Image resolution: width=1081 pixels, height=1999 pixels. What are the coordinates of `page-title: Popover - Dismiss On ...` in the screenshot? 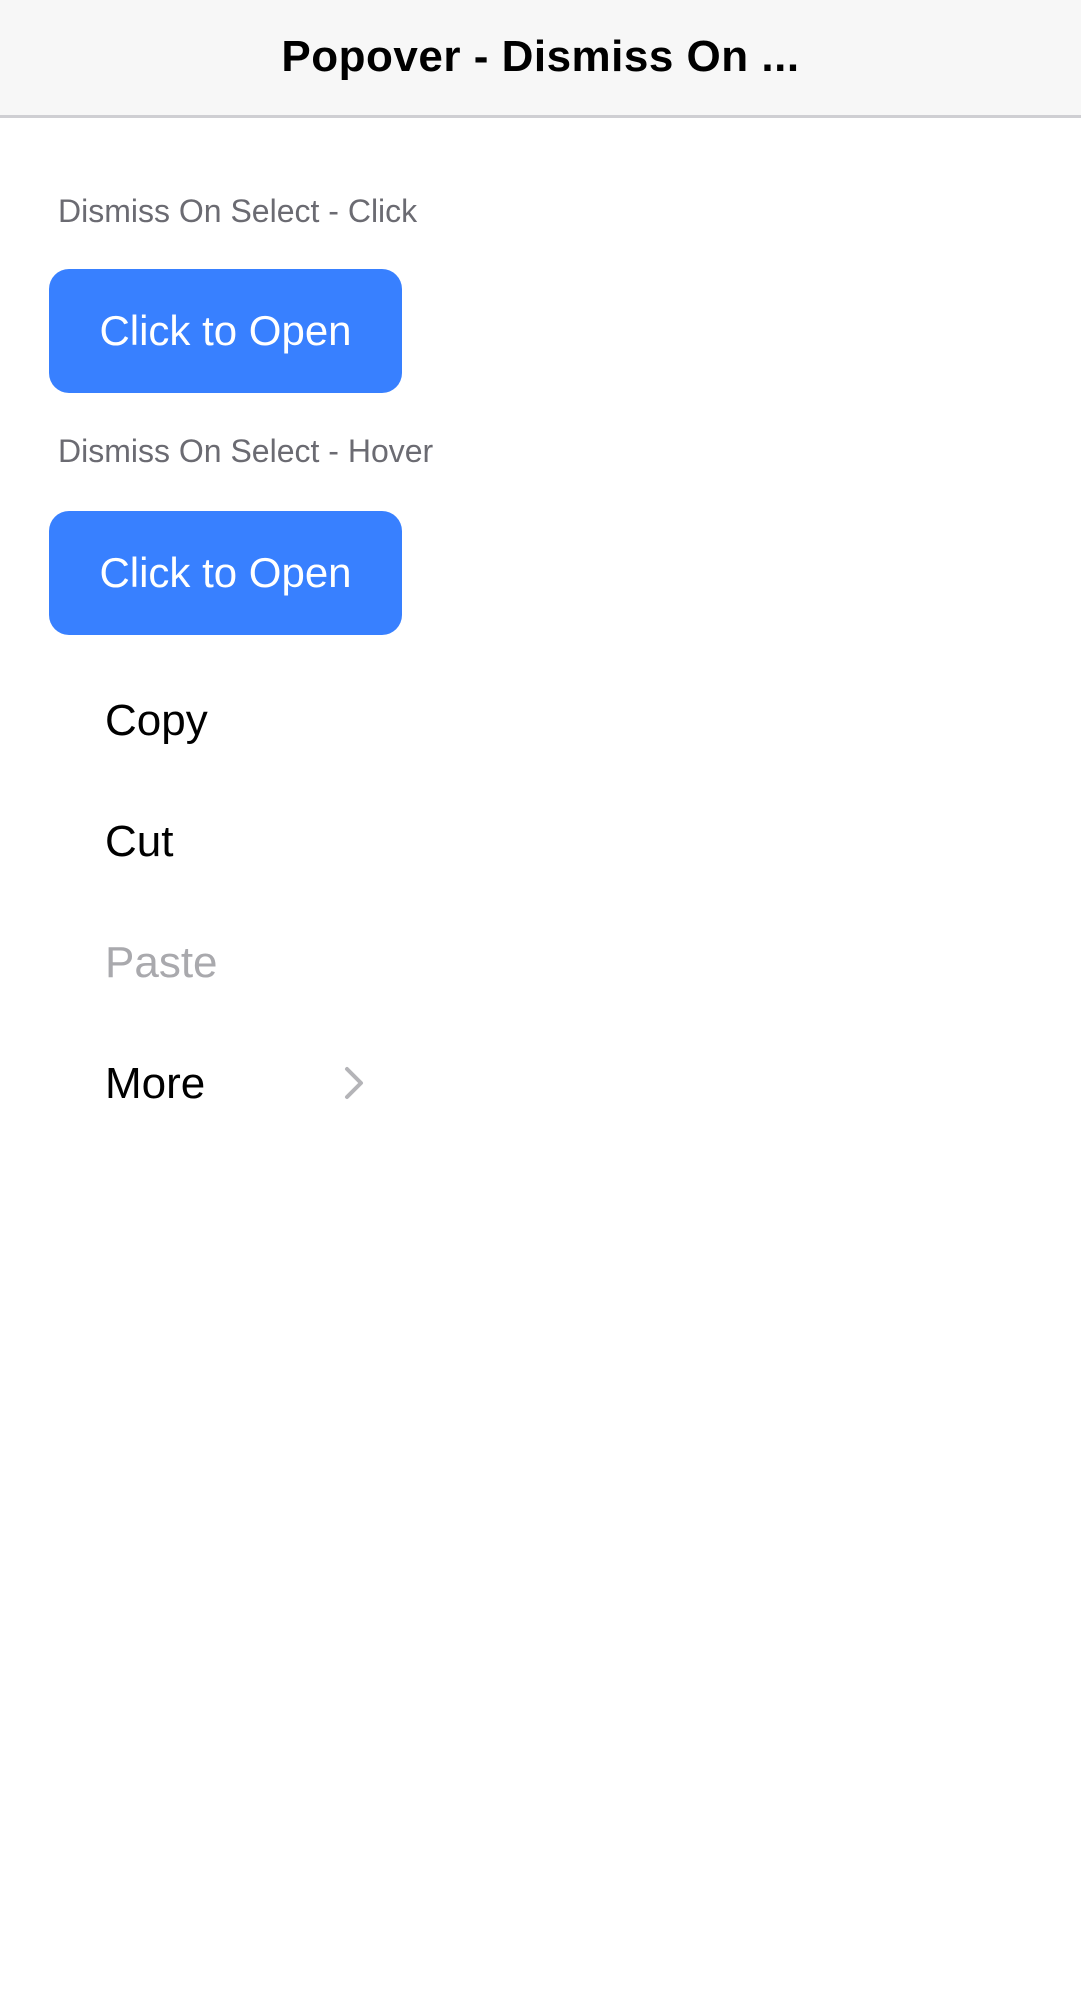 It's located at (540, 56).